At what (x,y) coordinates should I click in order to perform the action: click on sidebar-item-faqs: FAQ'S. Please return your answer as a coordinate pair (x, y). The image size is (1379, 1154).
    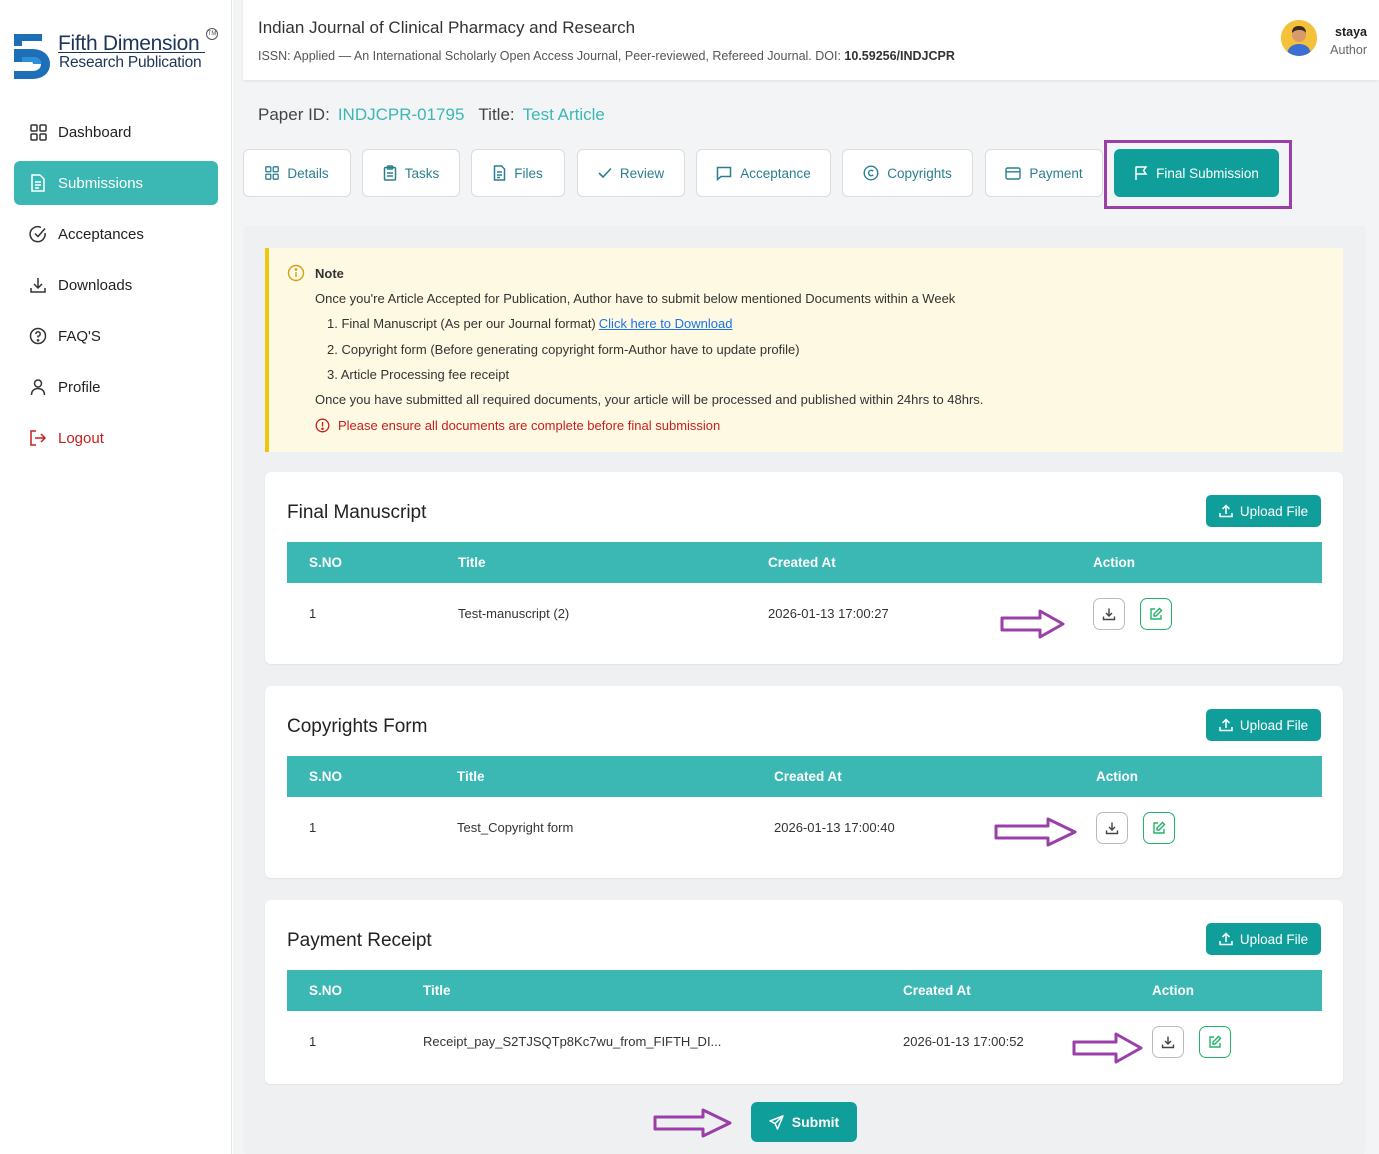
    Looking at the image, I should click on (116, 336).